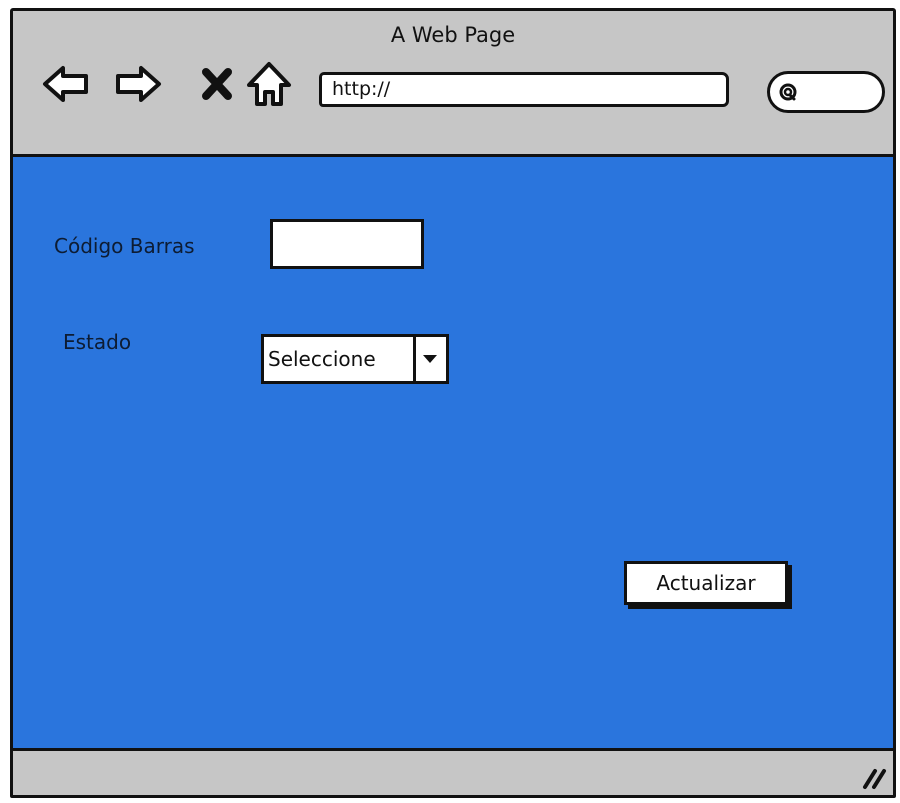  What do you see at coordinates (97, 342) in the screenshot?
I see `status-label: Estado` at bounding box center [97, 342].